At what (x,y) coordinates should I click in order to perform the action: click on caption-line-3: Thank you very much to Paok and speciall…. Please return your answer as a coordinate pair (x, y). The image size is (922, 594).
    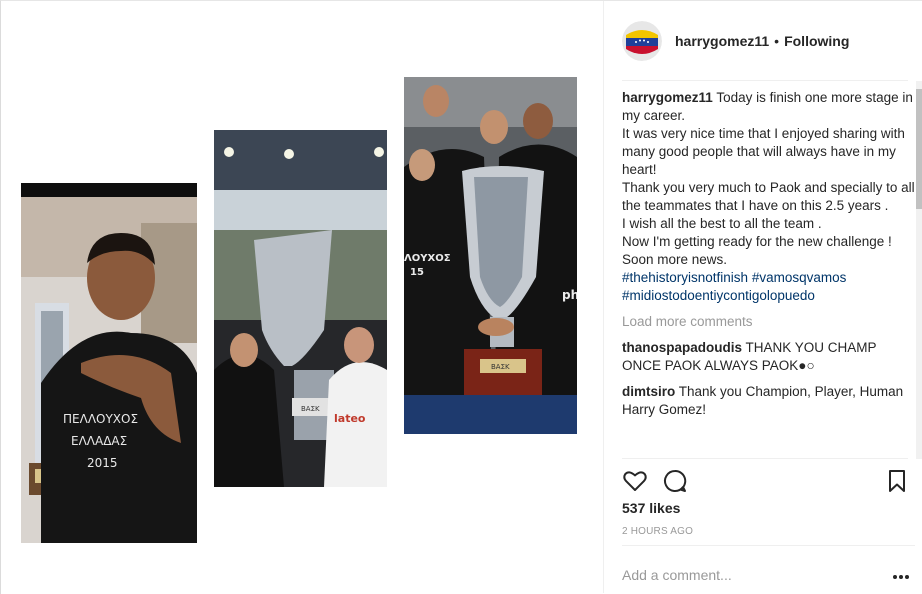
    Looking at the image, I should click on (768, 196).